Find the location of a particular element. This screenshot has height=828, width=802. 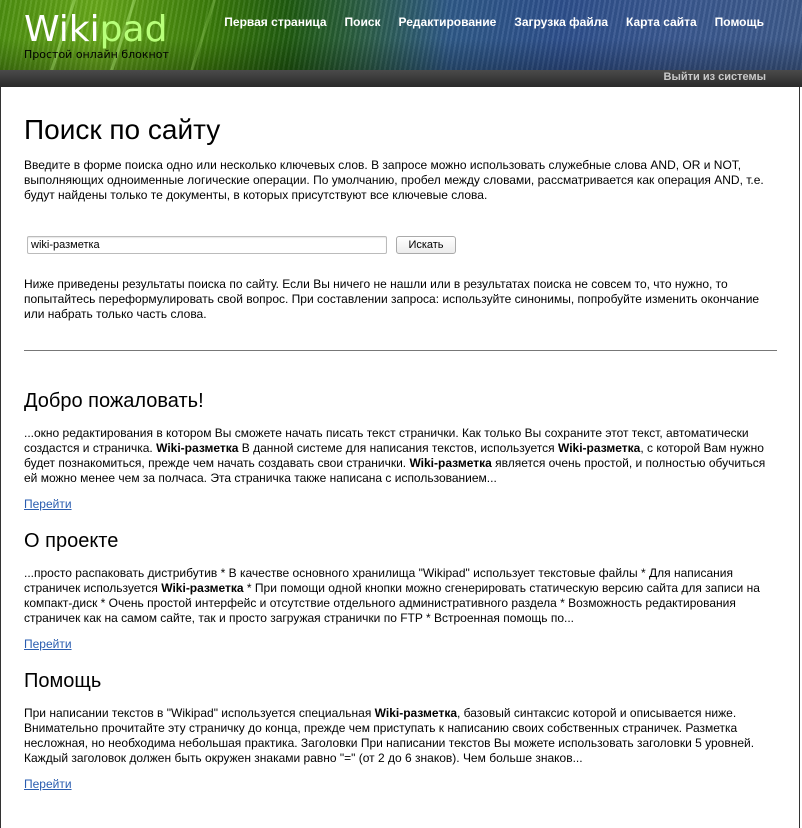

nav-item-upload: Загрузка файла is located at coordinates (561, 22).